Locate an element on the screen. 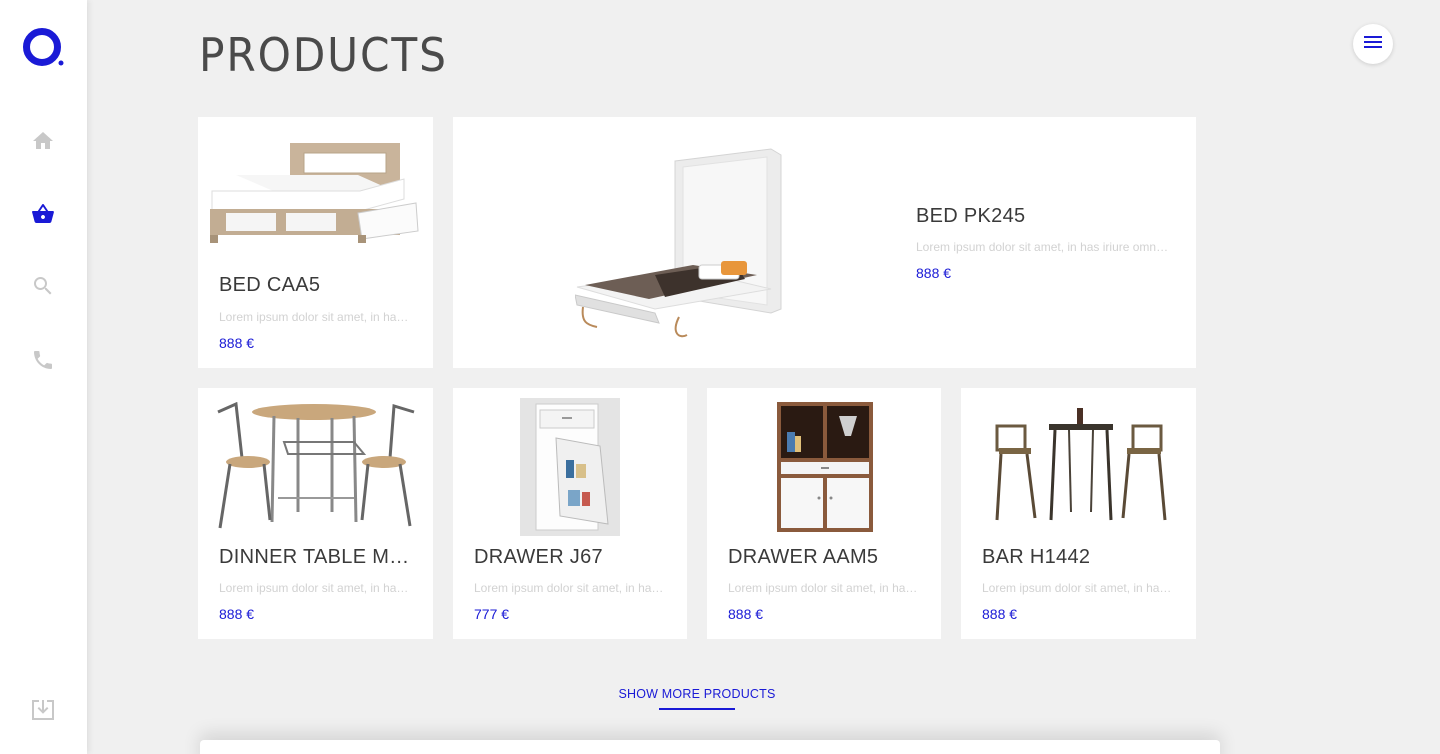 This screenshot has width=1440, height=754. wall-bed-image is located at coordinates (679, 244).